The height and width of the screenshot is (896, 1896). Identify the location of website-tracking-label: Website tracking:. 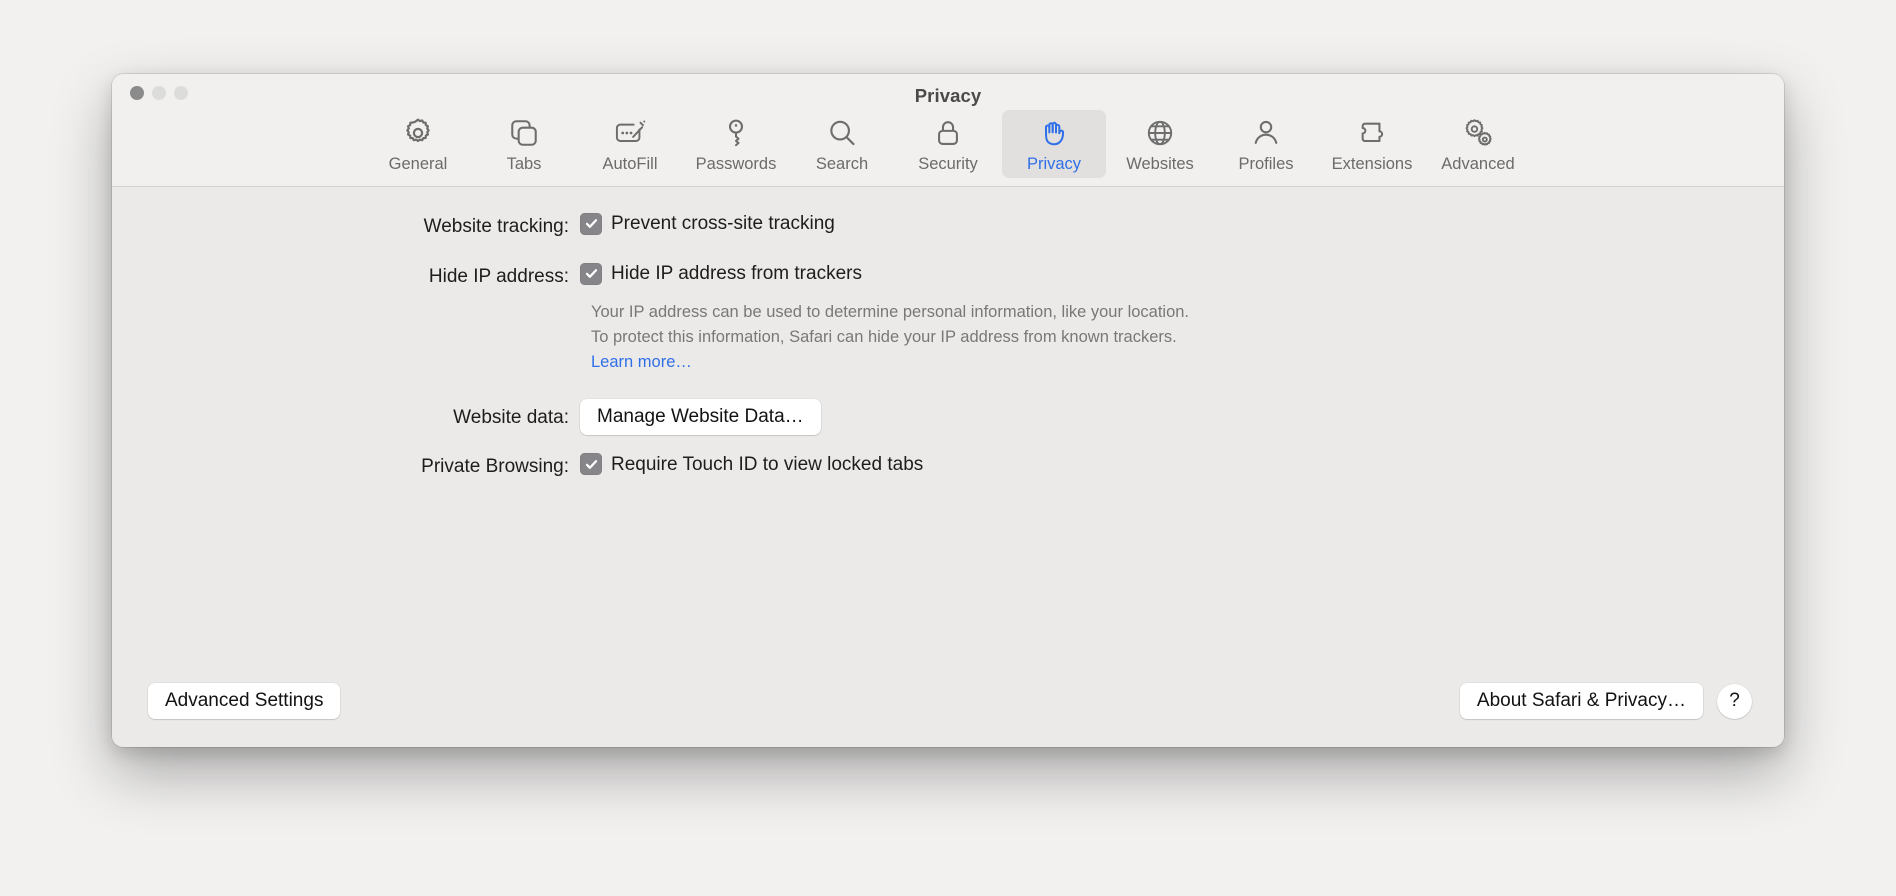
(496, 226).